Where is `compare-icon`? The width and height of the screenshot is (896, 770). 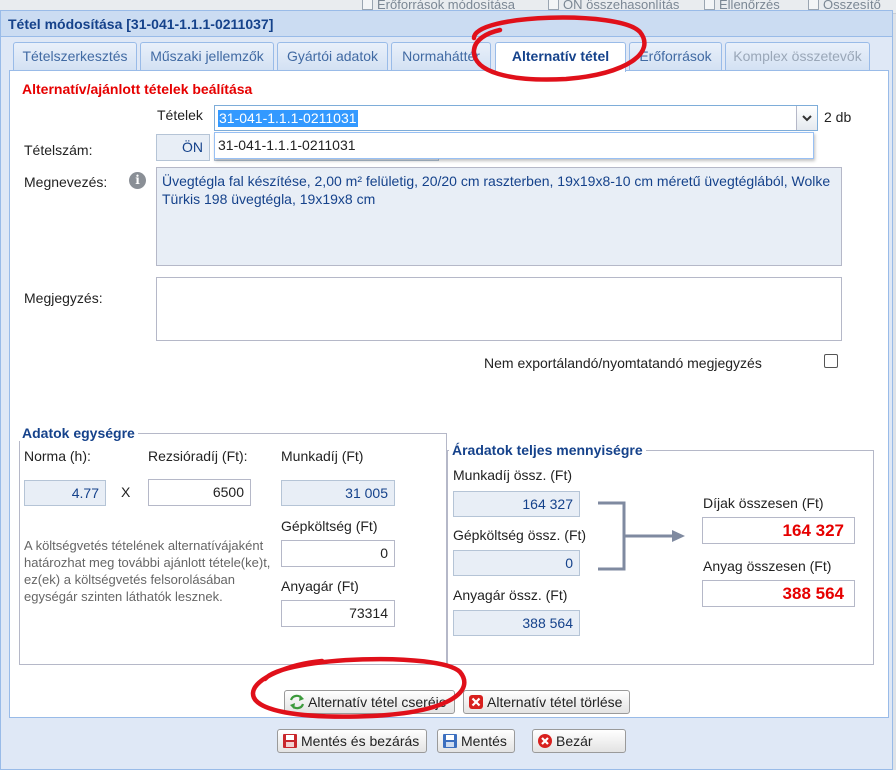 compare-icon is located at coordinates (553, 5).